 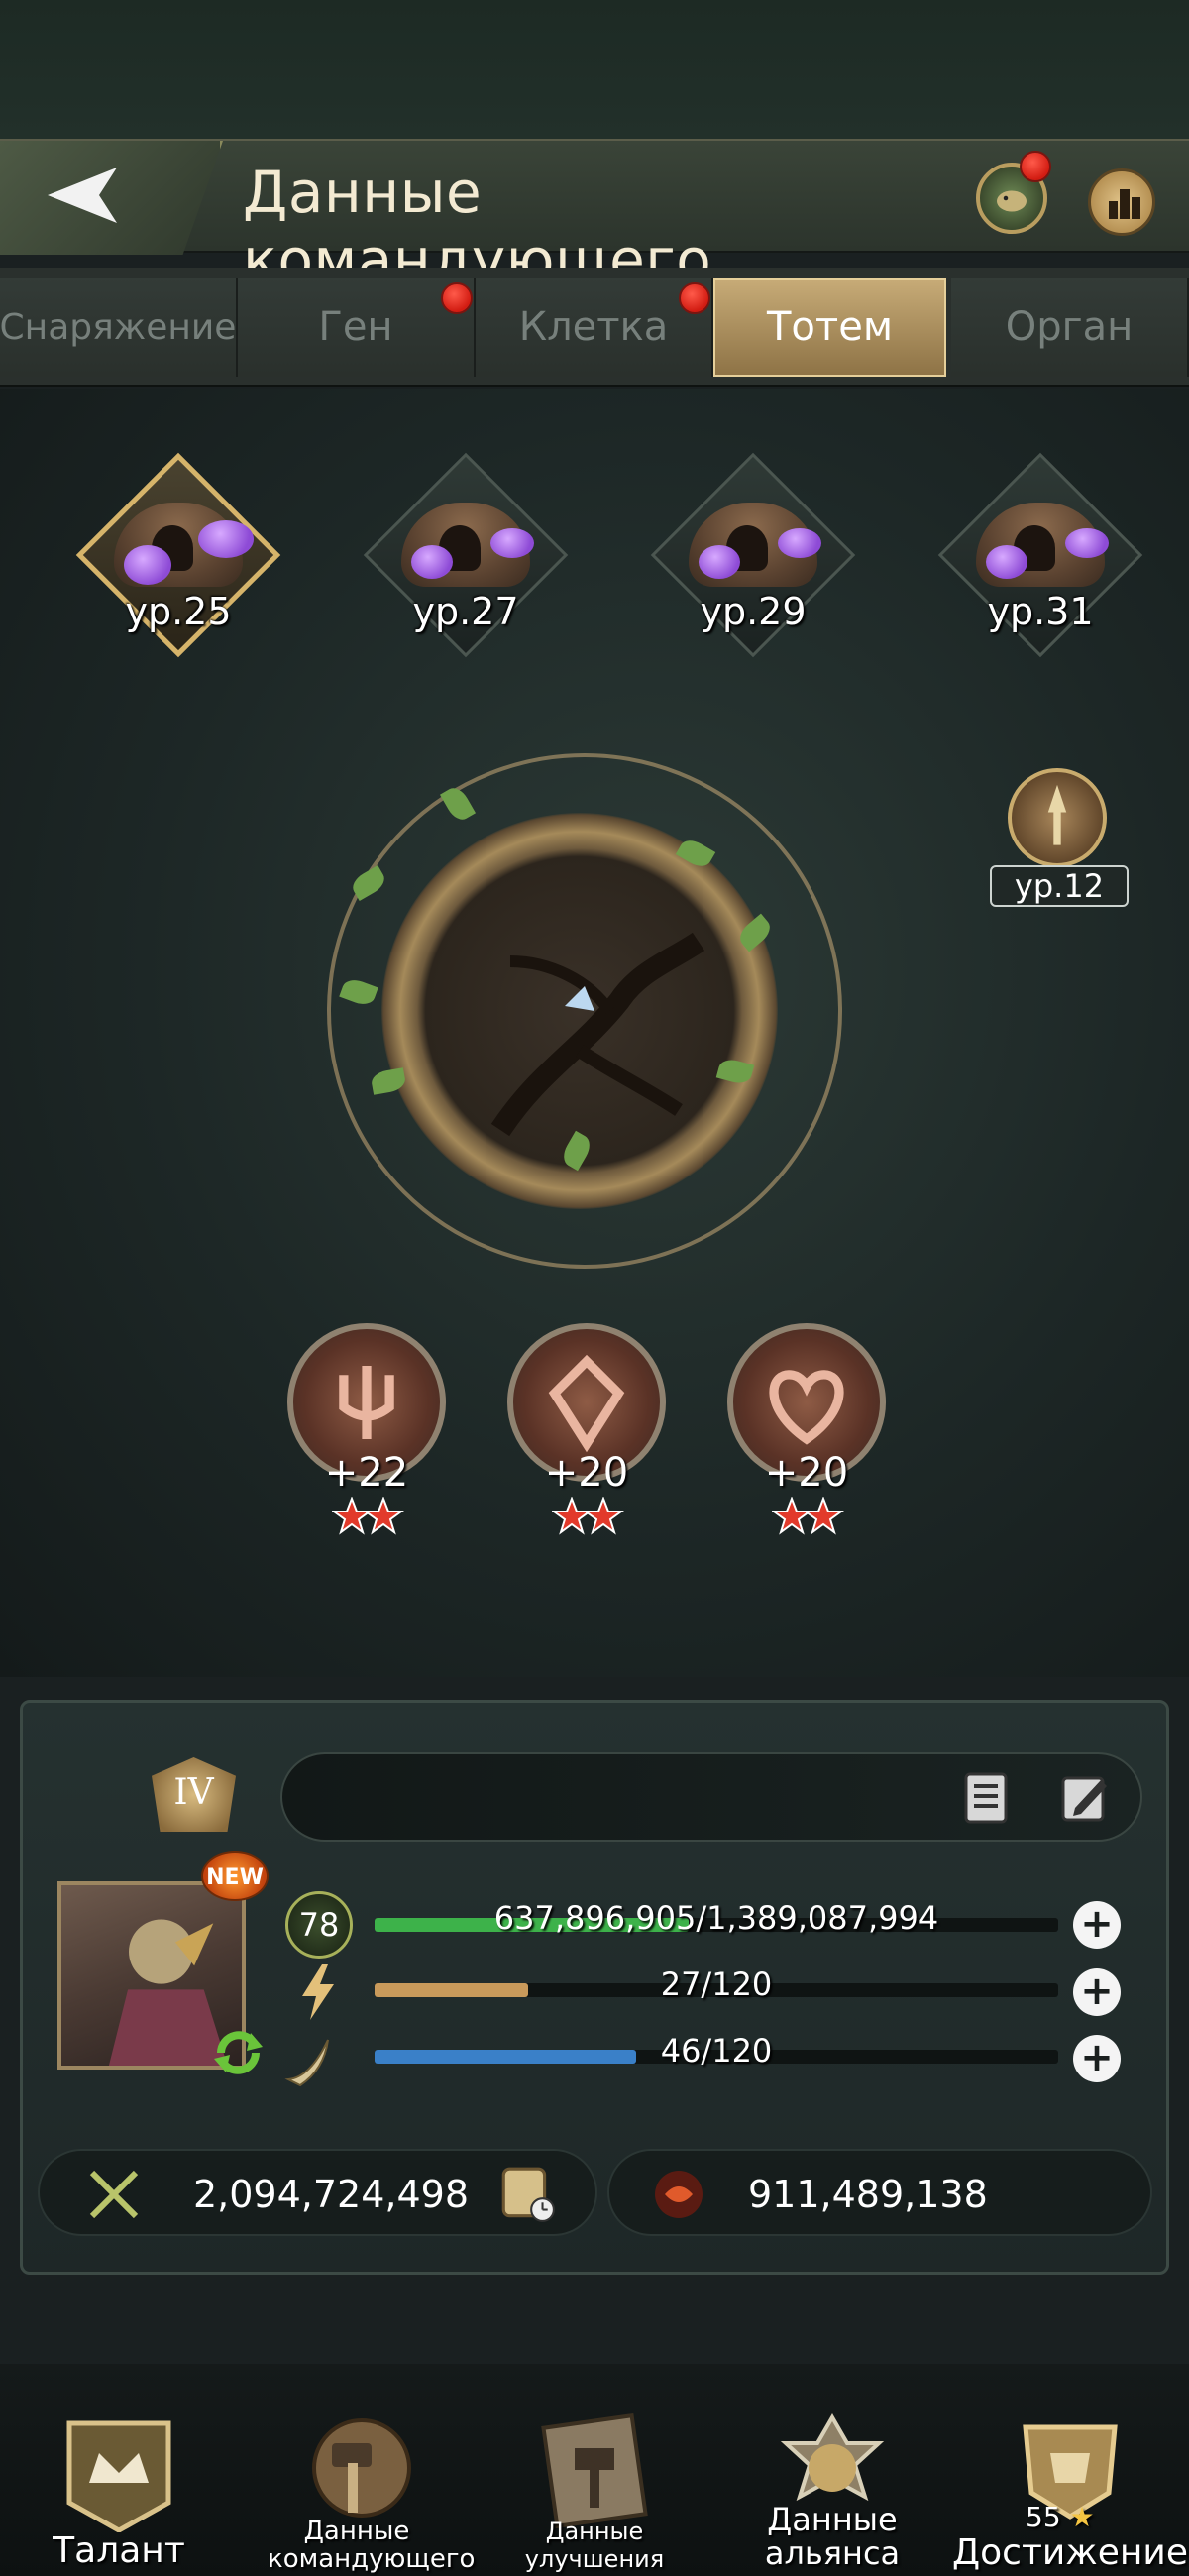 What do you see at coordinates (594, 216) in the screenshot?
I see `header: Данные командующего` at bounding box center [594, 216].